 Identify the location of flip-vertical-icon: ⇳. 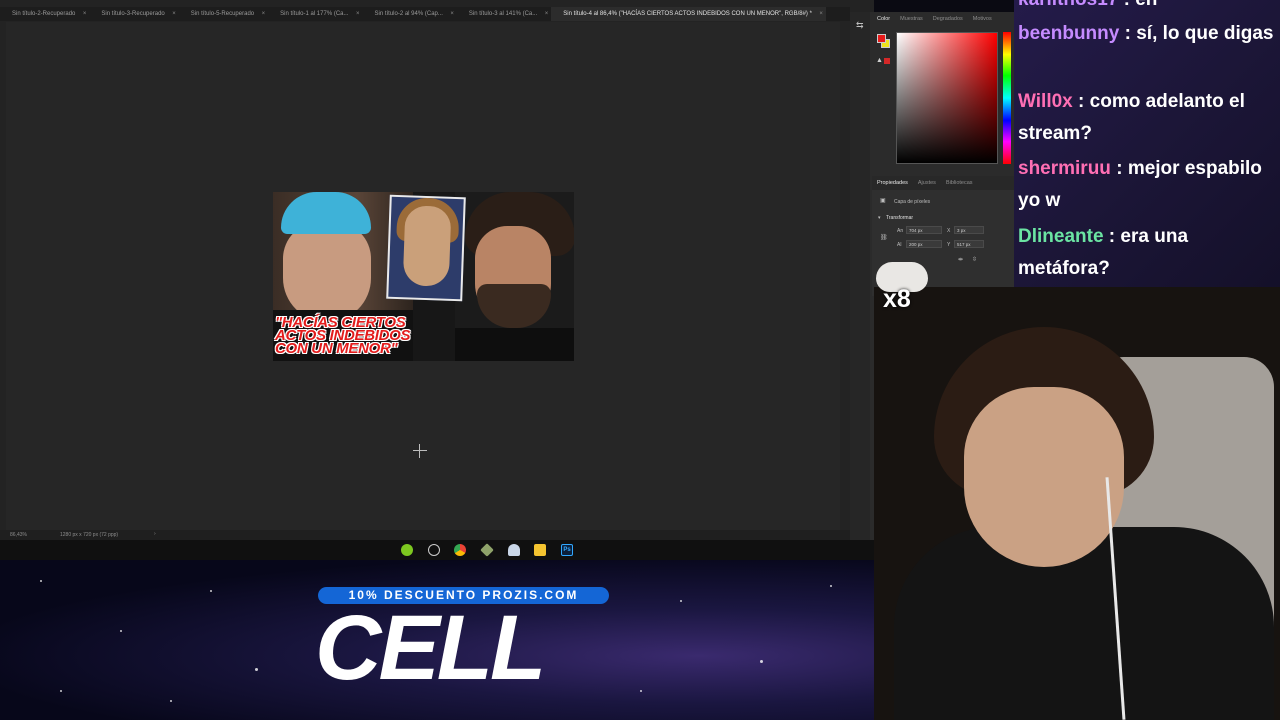
(974, 259).